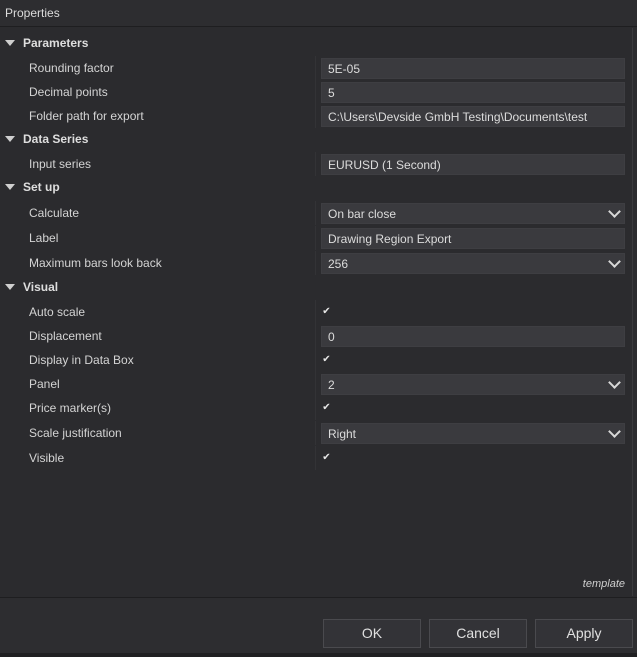 The image size is (637, 657). I want to click on section-label: Parameters, so click(56, 43).